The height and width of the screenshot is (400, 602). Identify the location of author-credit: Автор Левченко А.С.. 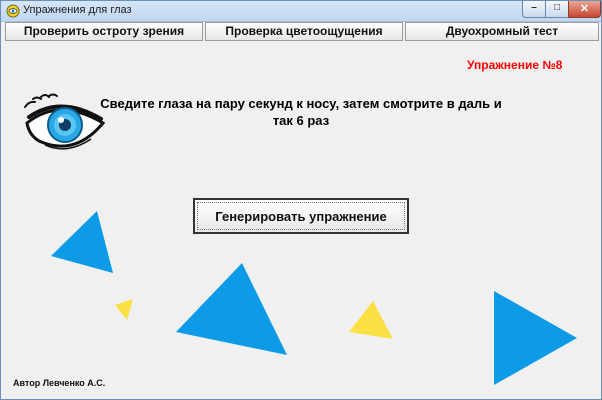
(59, 383).